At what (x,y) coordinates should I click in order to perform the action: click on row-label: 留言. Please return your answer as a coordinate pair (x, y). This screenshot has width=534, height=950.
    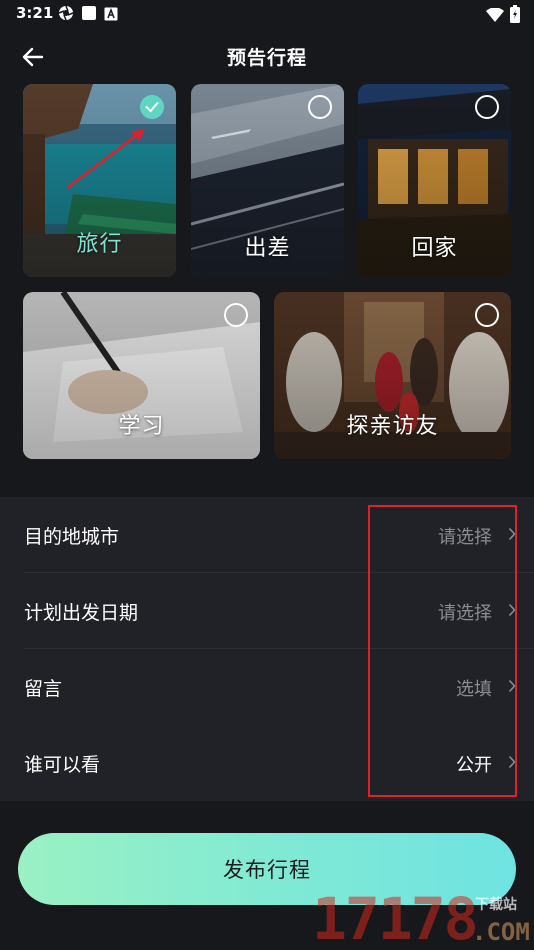
    Looking at the image, I should click on (43, 689).